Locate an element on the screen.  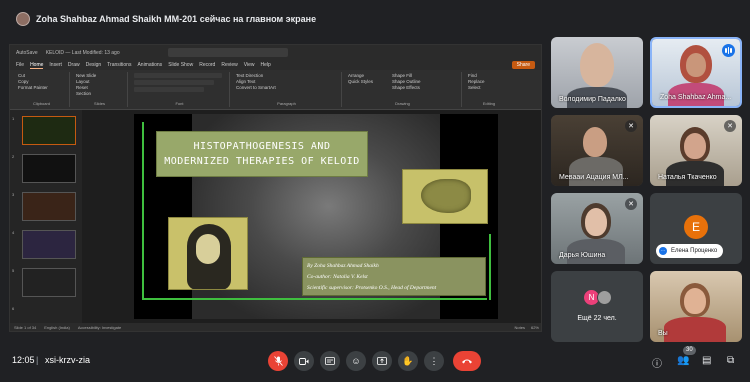
participant-name: Елена Проценко is located at coordinates (694, 251).